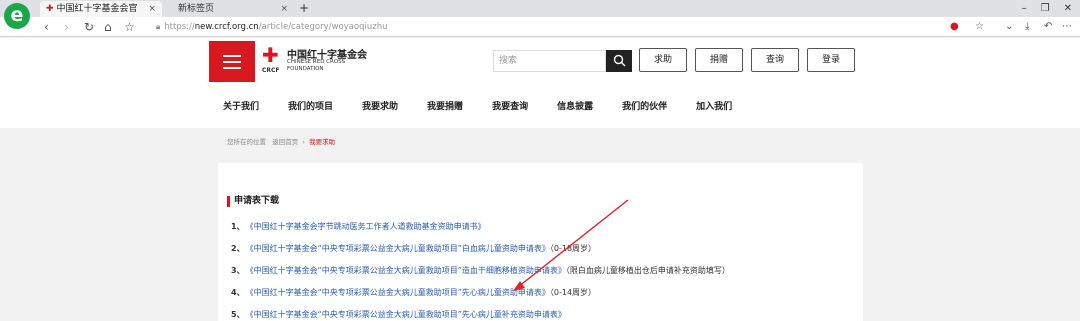 This screenshot has height=321, width=1080. I want to click on more-icon: ⋯, so click(1067, 27).